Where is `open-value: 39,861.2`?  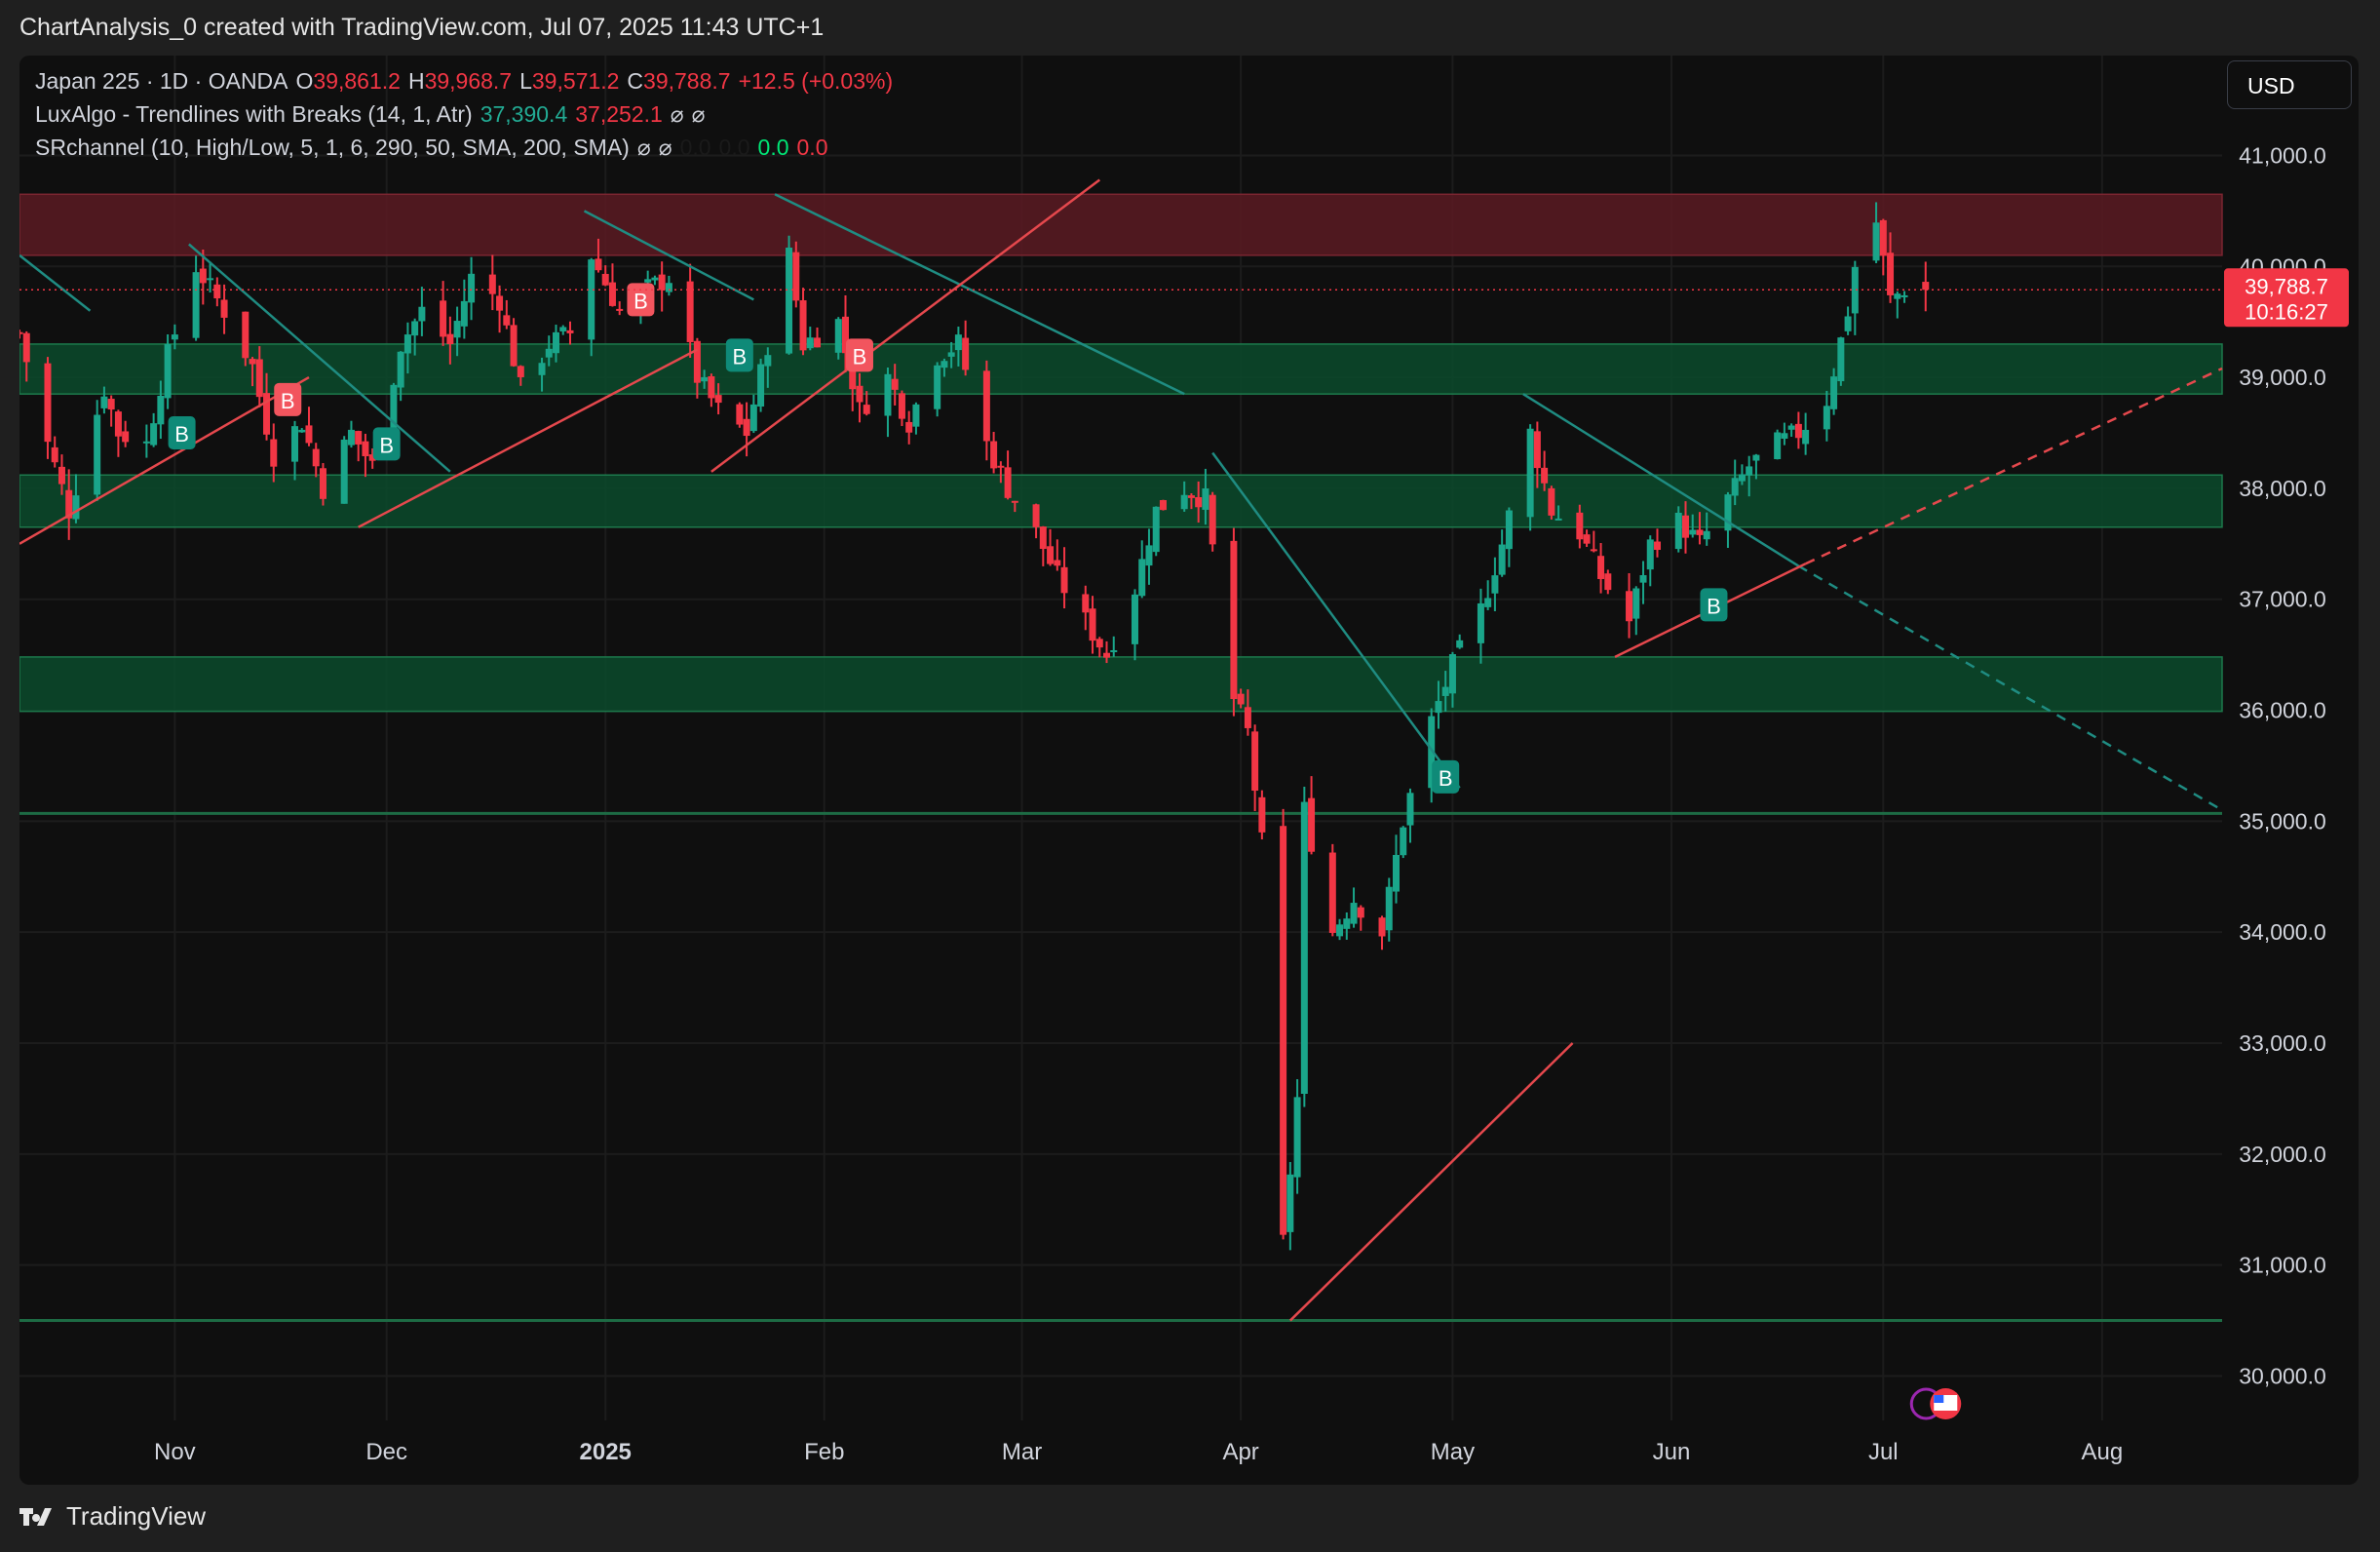
open-value: 39,861.2 is located at coordinates (357, 81).